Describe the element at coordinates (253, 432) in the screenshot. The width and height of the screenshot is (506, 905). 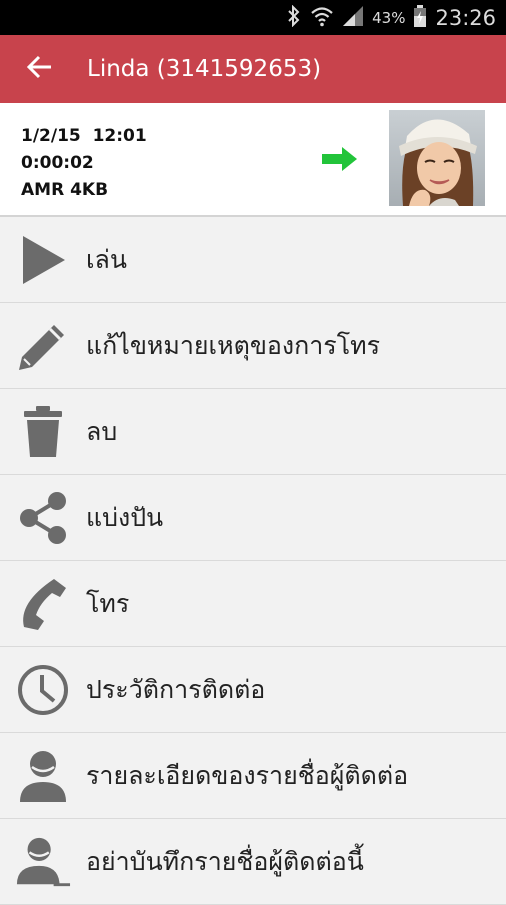
I see `menu-item-delete: ลบ` at that location.